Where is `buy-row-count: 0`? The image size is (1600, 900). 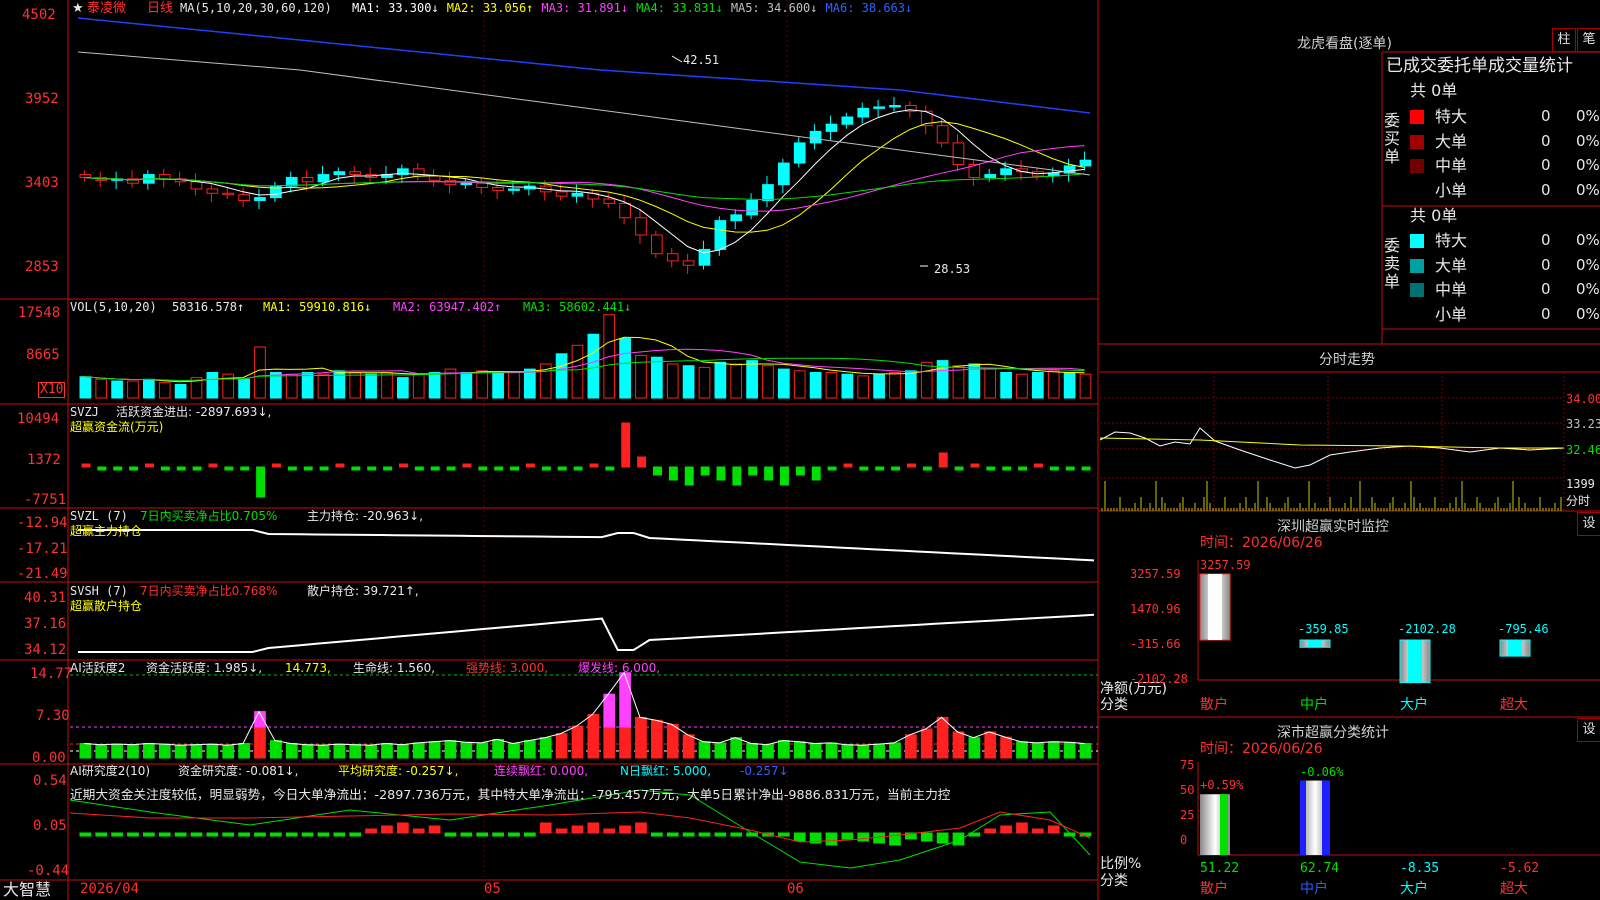
buy-row-count: 0 is located at coordinates (1546, 189).